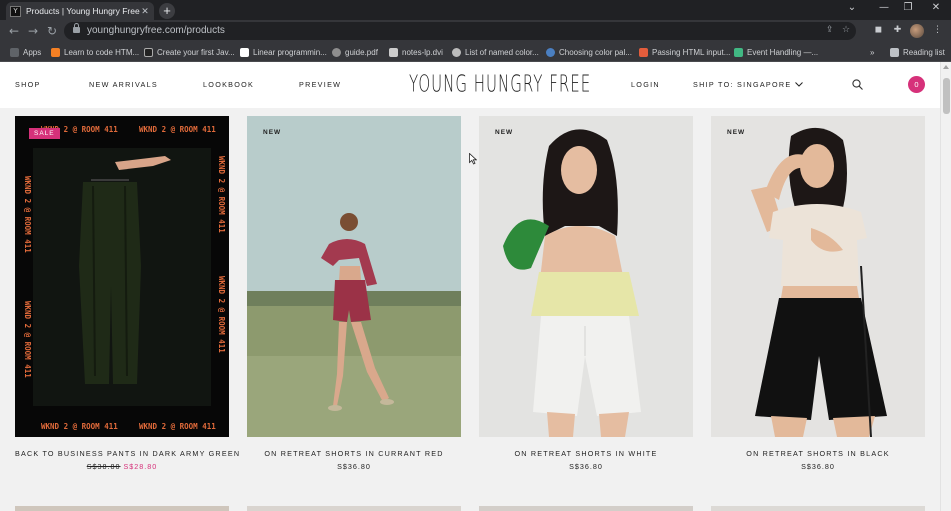 The width and height of the screenshot is (951, 511). What do you see at coordinates (917, 52) in the screenshot?
I see `reading-list: Reading list` at bounding box center [917, 52].